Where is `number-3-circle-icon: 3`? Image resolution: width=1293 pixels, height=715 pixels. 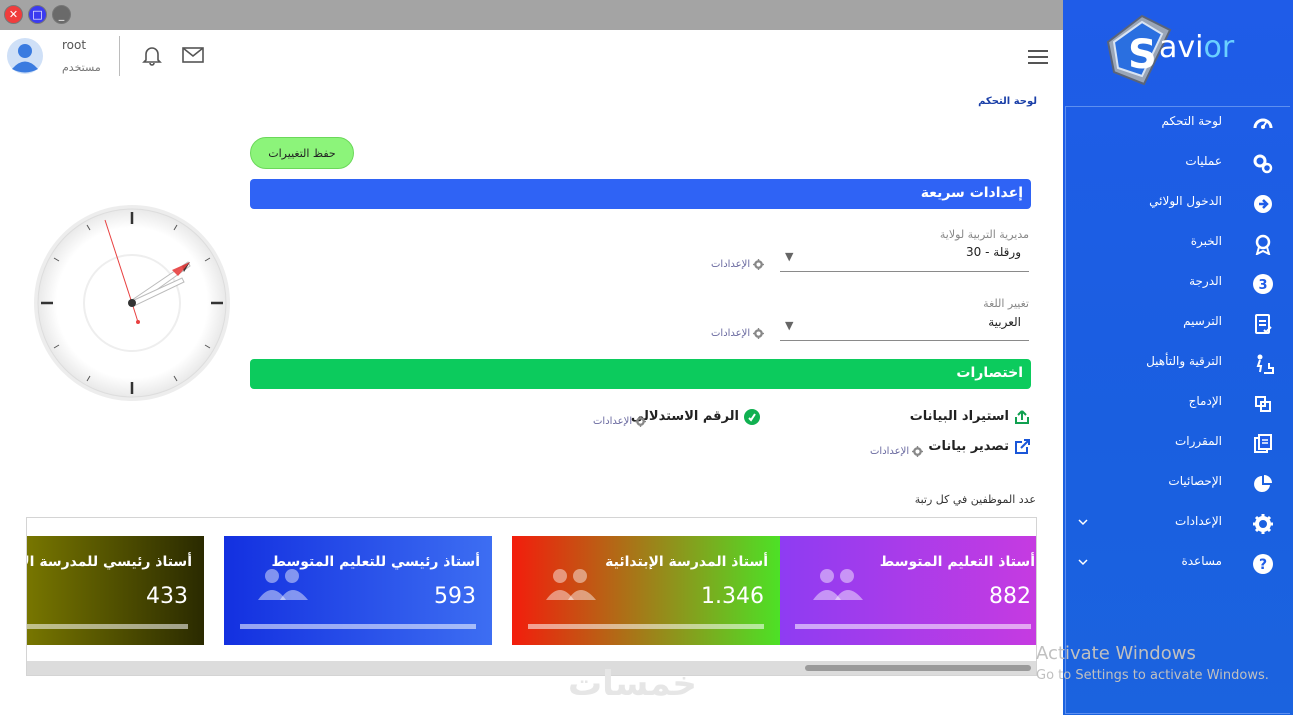 number-3-circle-icon: 3 is located at coordinates (1263, 284).